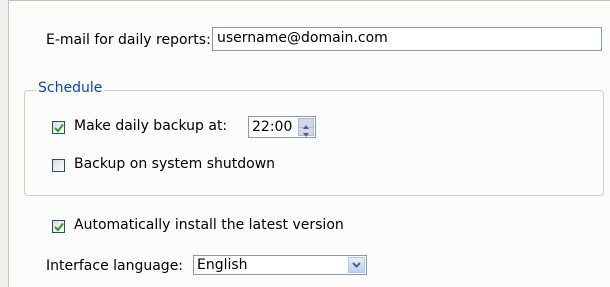  What do you see at coordinates (306, 135) in the screenshot?
I see `spin-down-arrow-icon` at bounding box center [306, 135].